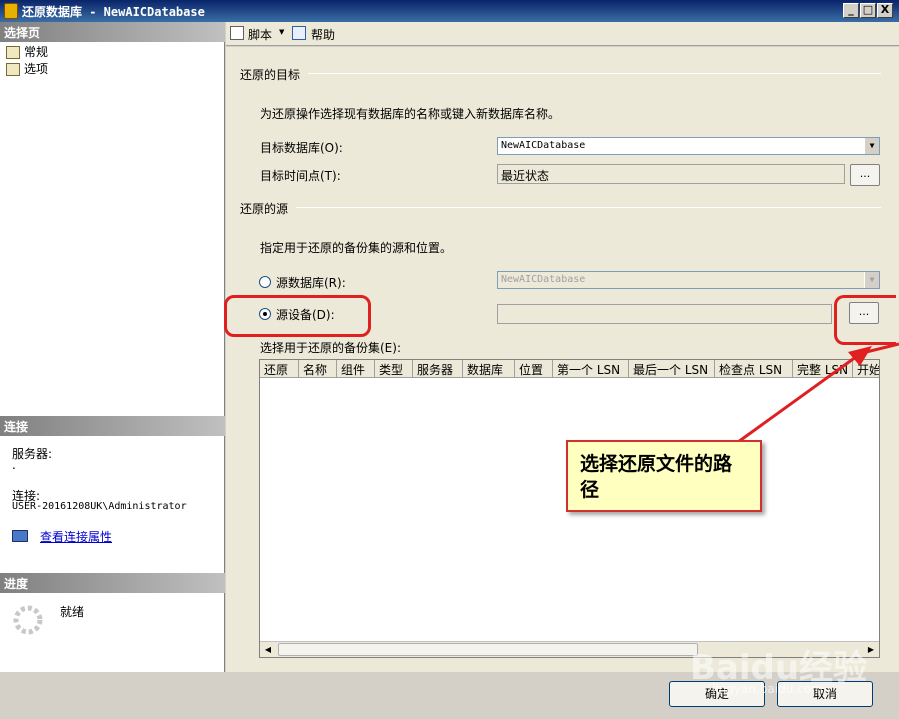 This screenshot has width=899, height=719. Describe the element at coordinates (237, 33) in the screenshot. I see `script-icon` at that location.